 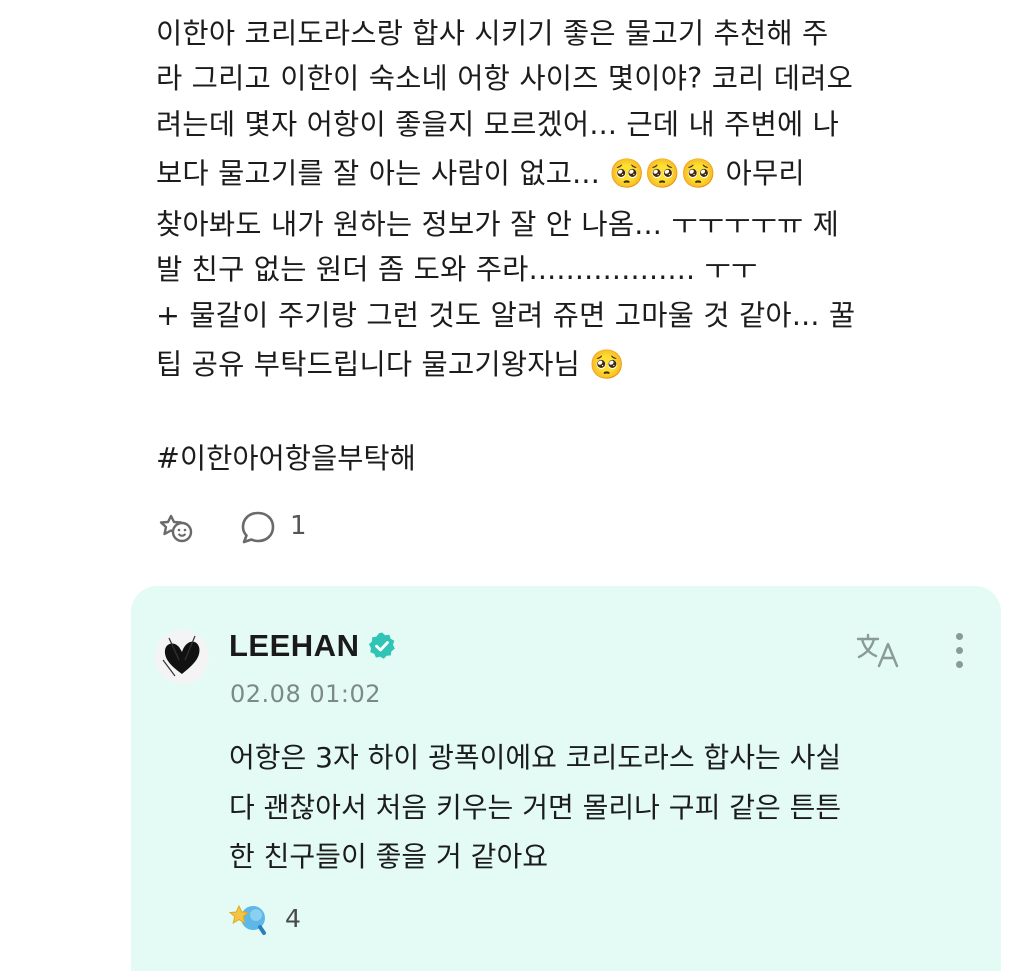 I want to click on post-text-line: + 물갈이 주기랑 그런 것도 알려 쥬면 고마울 것 같아... 꿀, so click(x=506, y=315).